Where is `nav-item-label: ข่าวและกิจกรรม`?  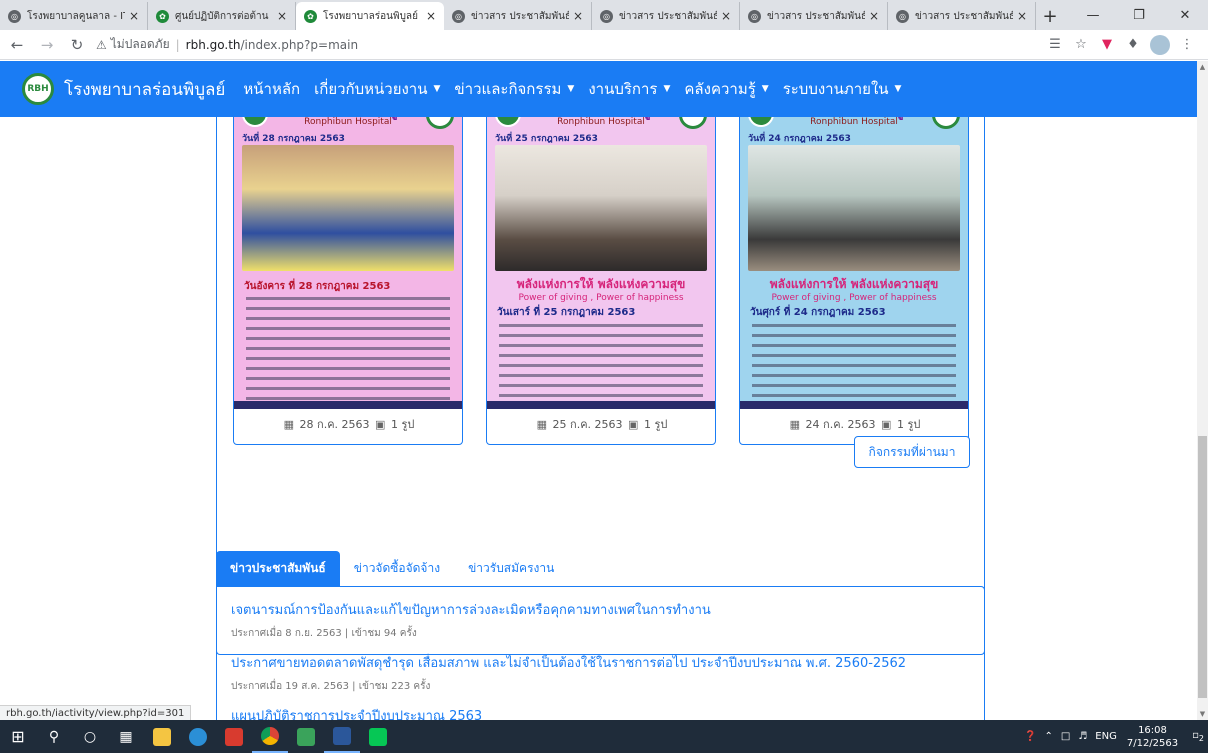
nav-item-label: ข่าวและกิจกรรม is located at coordinates (508, 89).